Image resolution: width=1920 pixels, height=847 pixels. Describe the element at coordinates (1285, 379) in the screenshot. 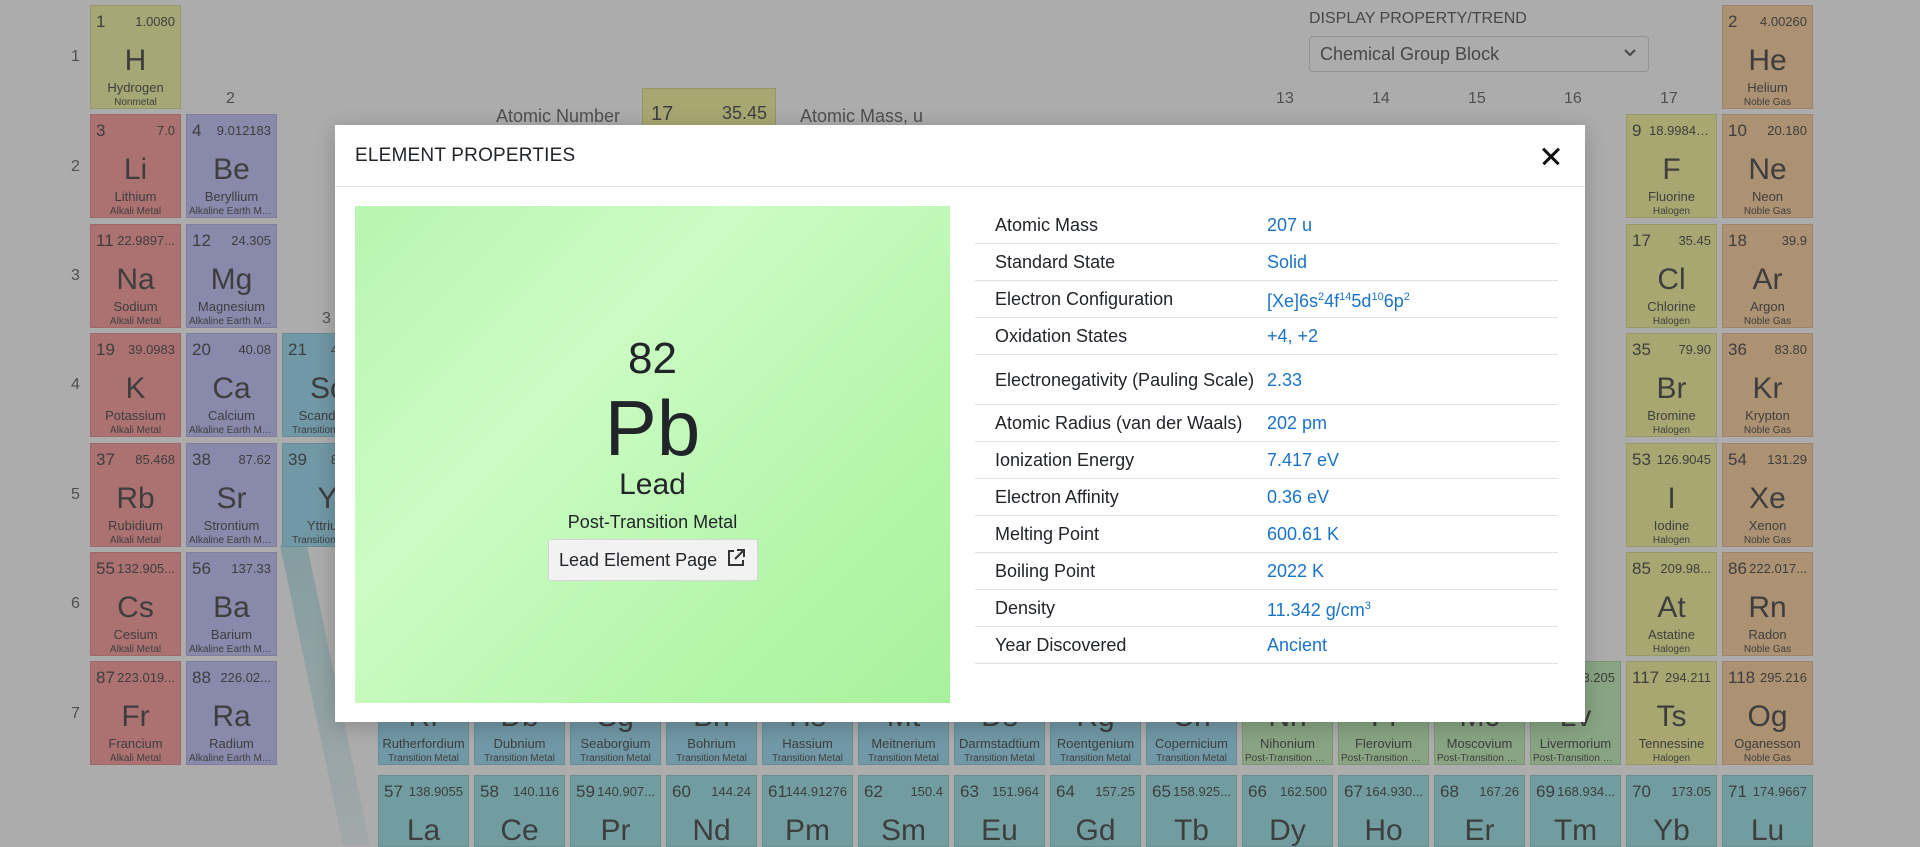

I see `property-value: 2.33` at that location.